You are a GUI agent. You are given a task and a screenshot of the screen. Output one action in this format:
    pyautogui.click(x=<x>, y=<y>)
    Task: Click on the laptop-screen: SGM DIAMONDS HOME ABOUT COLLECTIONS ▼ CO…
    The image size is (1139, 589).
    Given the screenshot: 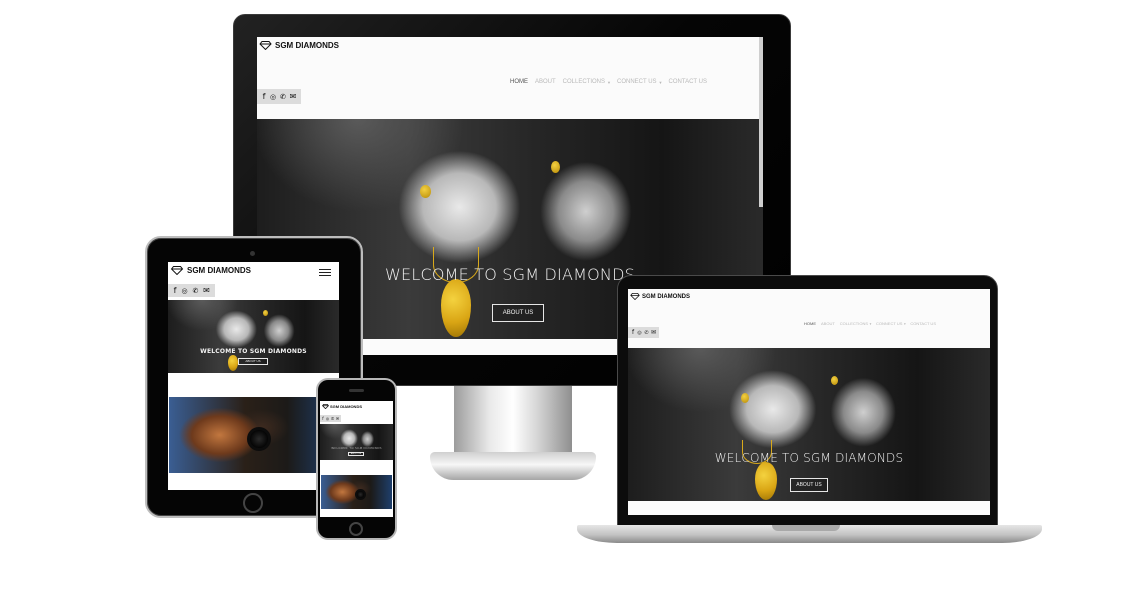 What is the action you would take?
    pyautogui.click(x=809, y=402)
    